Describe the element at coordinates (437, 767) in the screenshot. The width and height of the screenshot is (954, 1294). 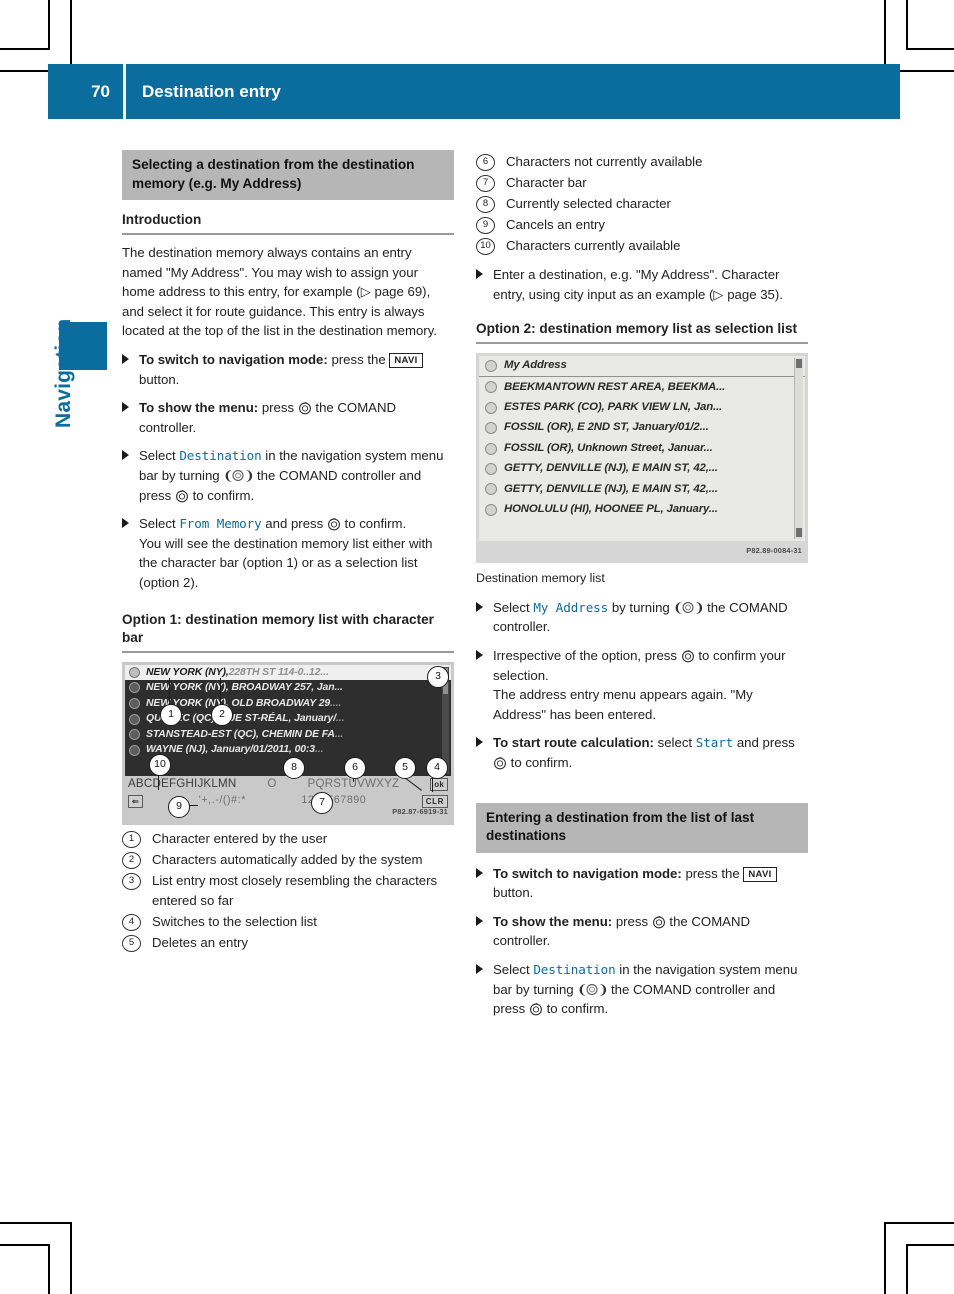
I see `callout-4: 4` at that location.